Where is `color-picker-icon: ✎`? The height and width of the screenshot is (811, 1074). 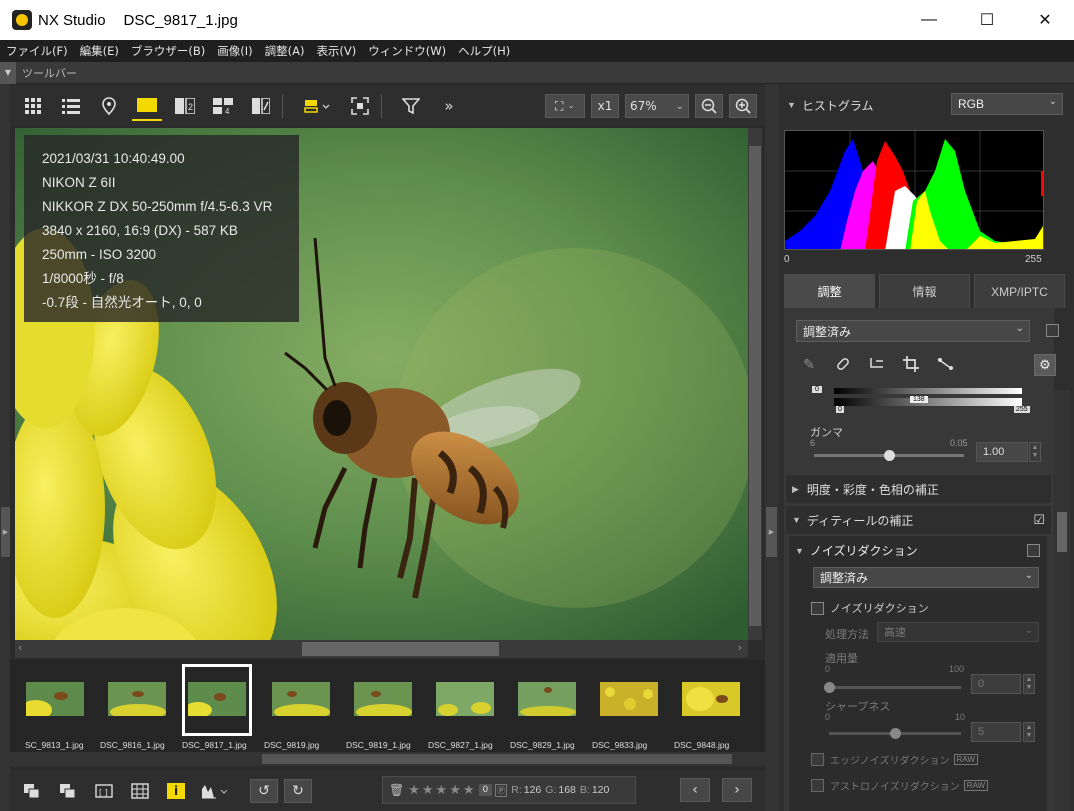 color-picker-icon: ✎ is located at coordinates (809, 364).